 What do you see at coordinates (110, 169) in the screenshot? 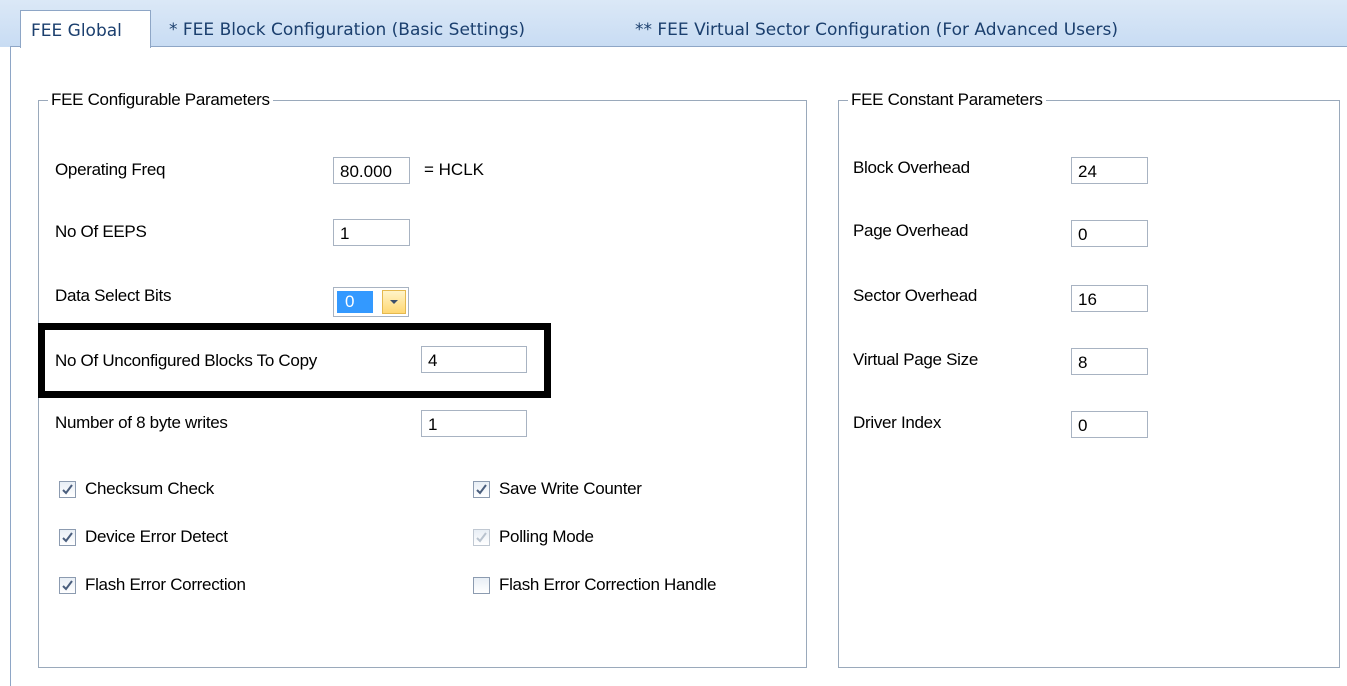
I see `operating-freq-label: Operating Freq` at bounding box center [110, 169].